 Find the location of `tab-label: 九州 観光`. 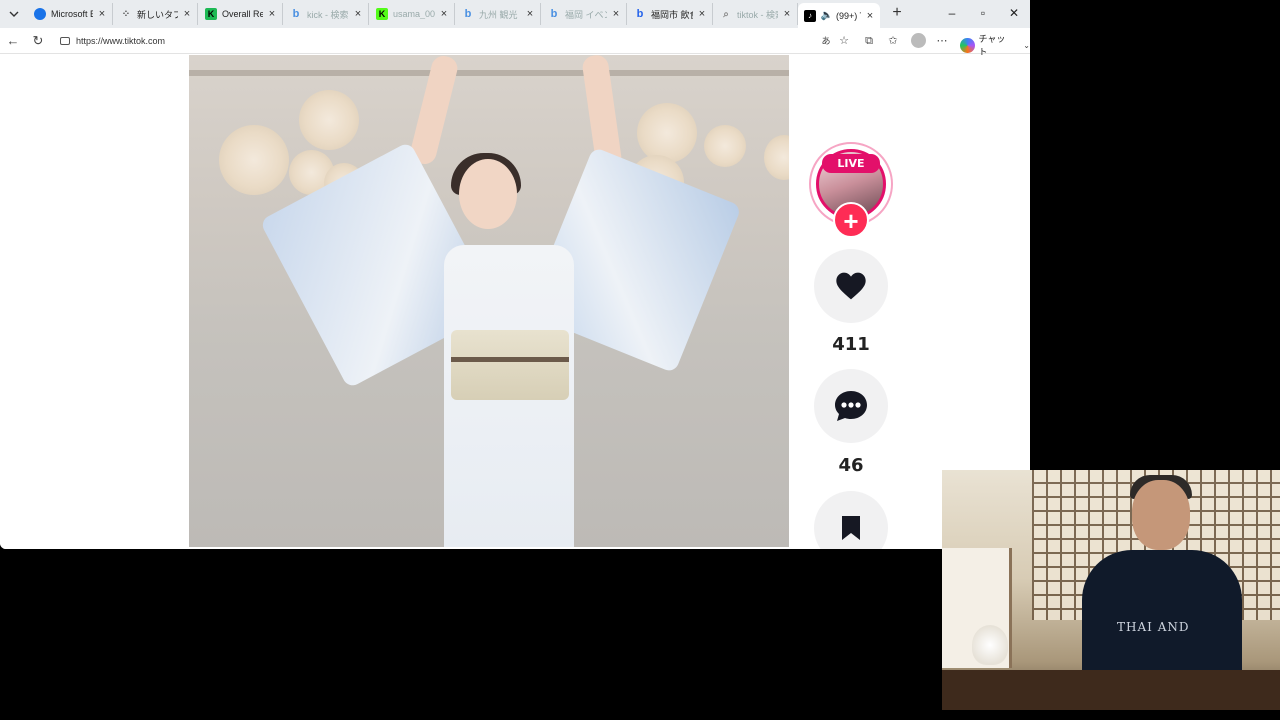

tab-label: 九州 観光 is located at coordinates (498, 14).